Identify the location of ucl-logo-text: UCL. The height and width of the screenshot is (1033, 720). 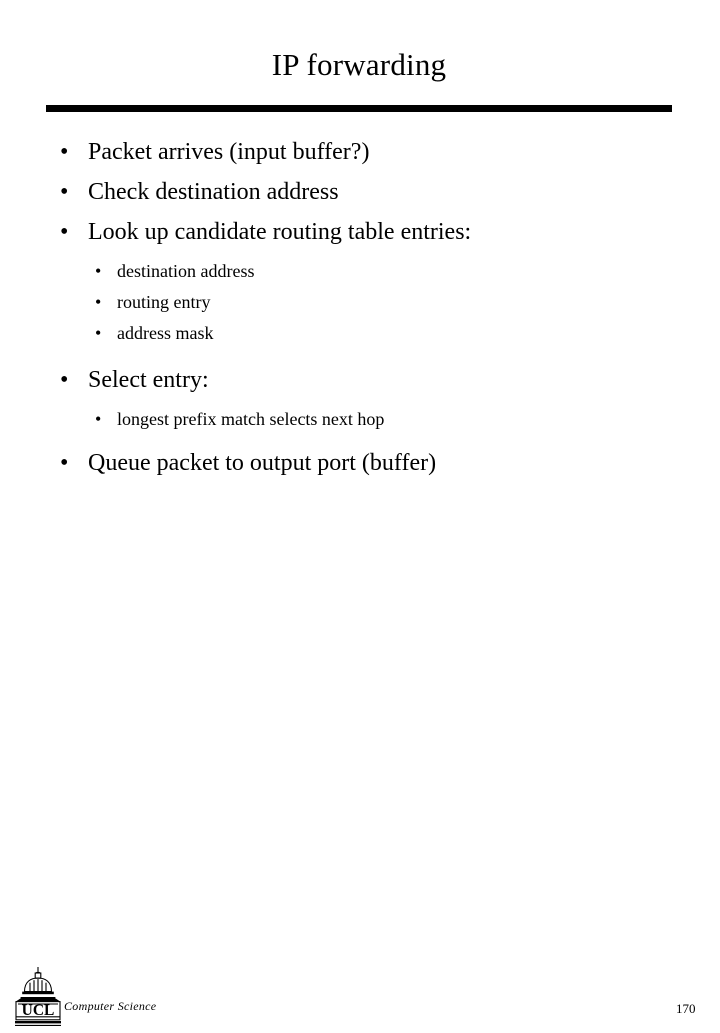
(38, 1010).